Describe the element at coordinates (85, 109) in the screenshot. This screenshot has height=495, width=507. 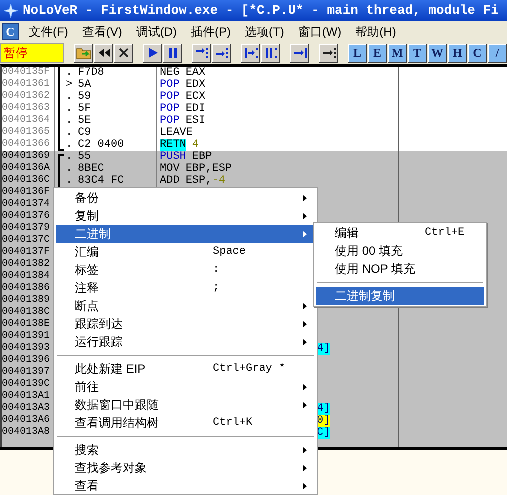
I see `hex-cell: 5F` at that location.